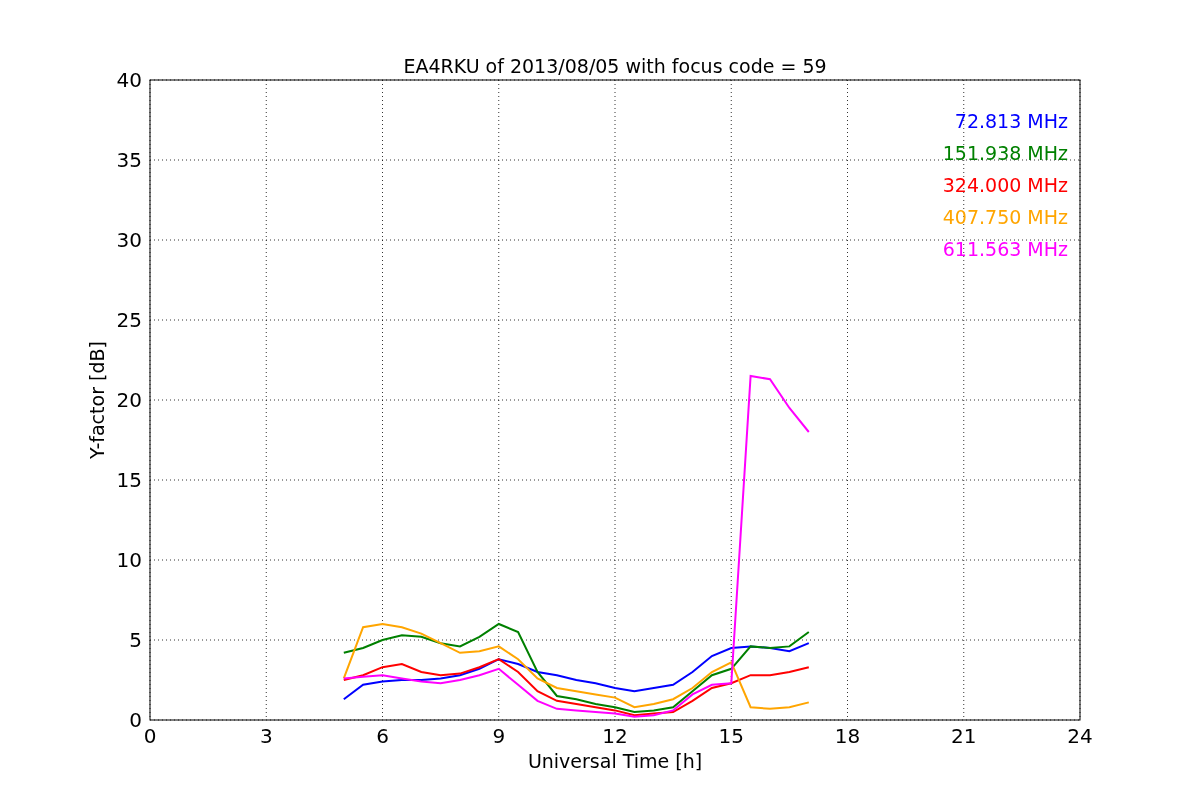 This screenshot has width=1200, height=800. I want to click on y-axis-label: Y-factor [dB], so click(97, 400).